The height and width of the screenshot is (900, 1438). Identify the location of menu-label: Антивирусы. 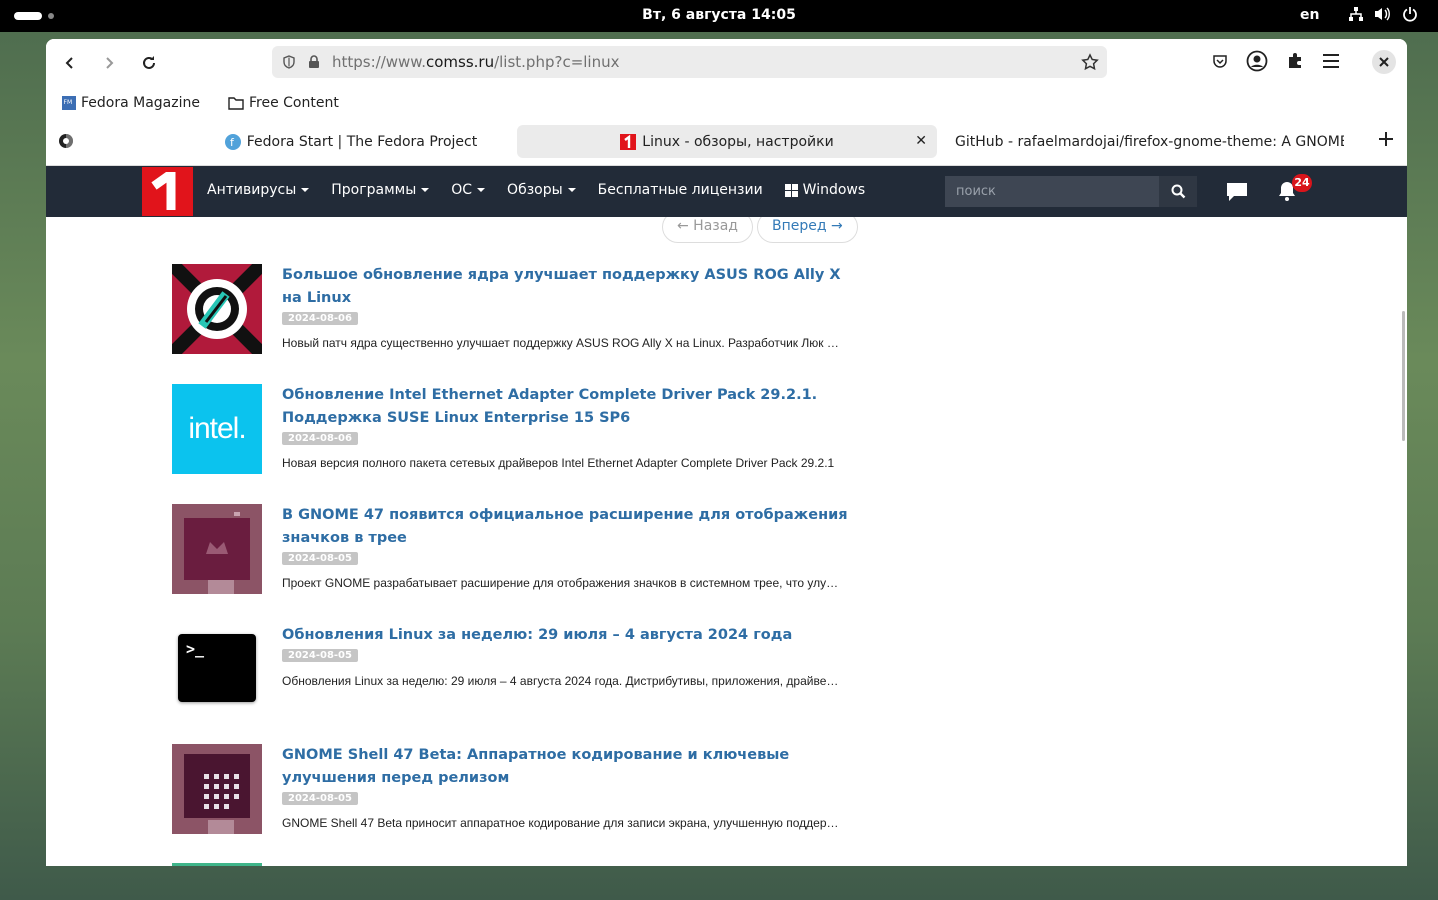
(252, 190).